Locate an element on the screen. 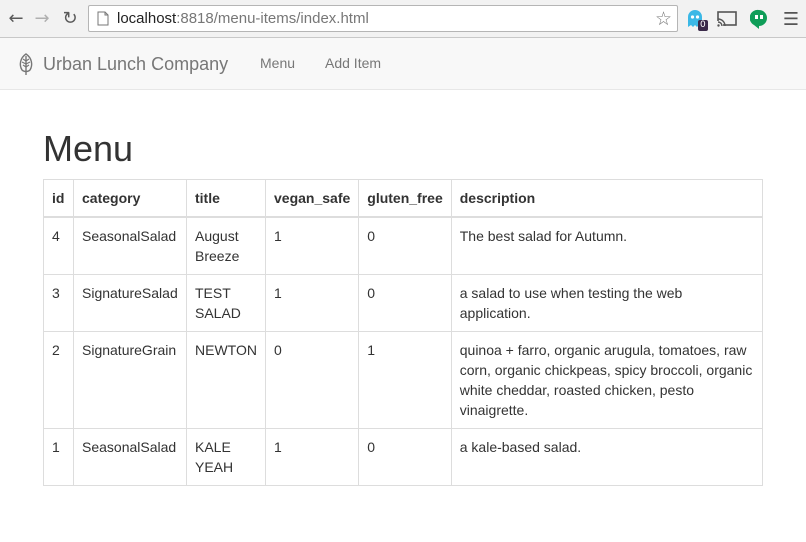 The image size is (806, 542). forward-arrow-icon: → is located at coordinates (42, 18).